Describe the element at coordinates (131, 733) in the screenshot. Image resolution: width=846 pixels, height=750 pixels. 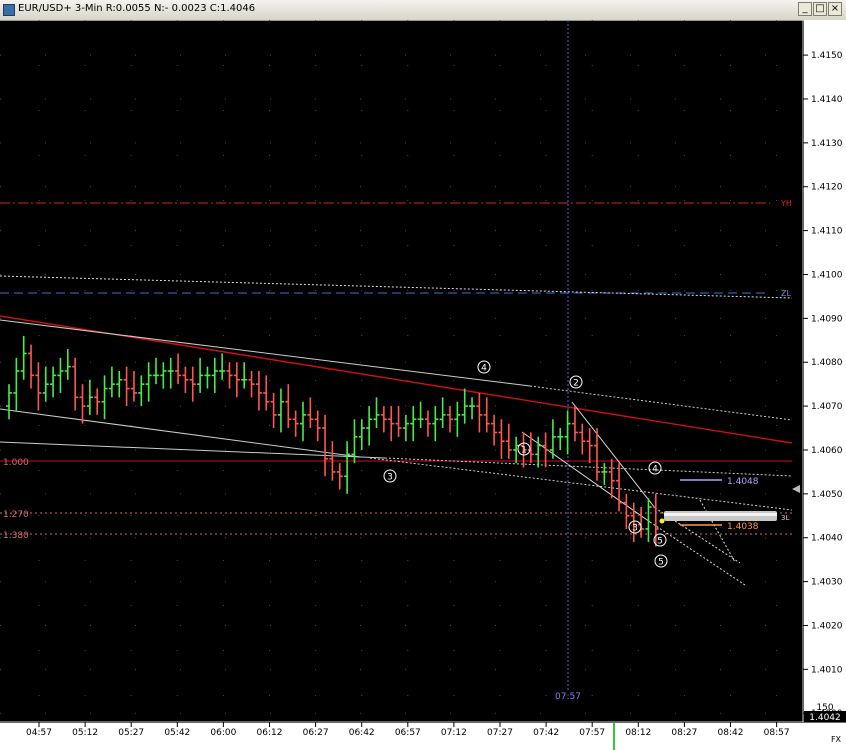
I see `time-tick-label: 05:27` at that location.